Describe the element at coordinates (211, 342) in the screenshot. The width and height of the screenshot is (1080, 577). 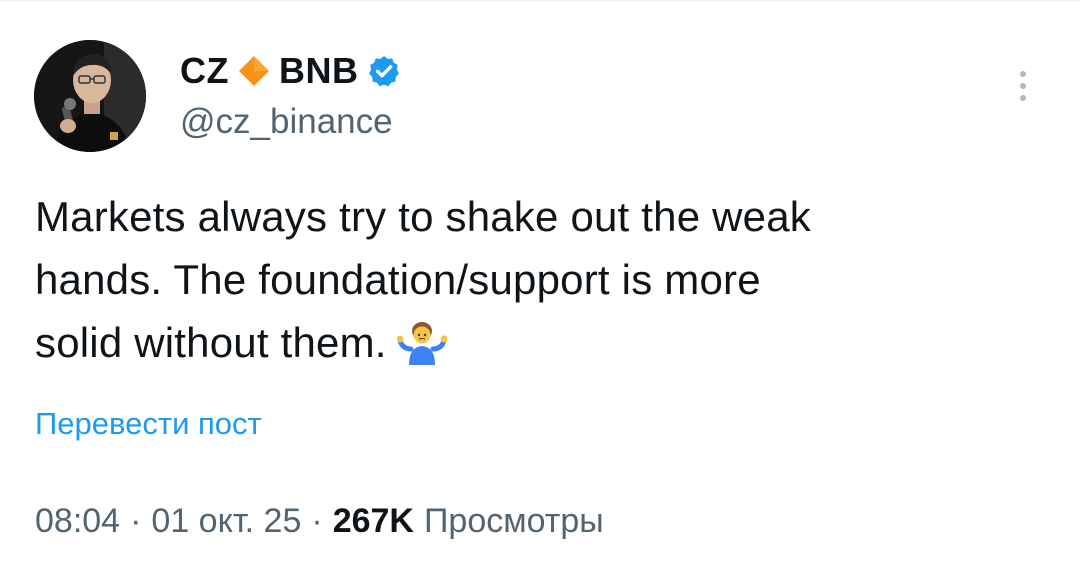
I see `tweet-line: solid without them.` at that location.